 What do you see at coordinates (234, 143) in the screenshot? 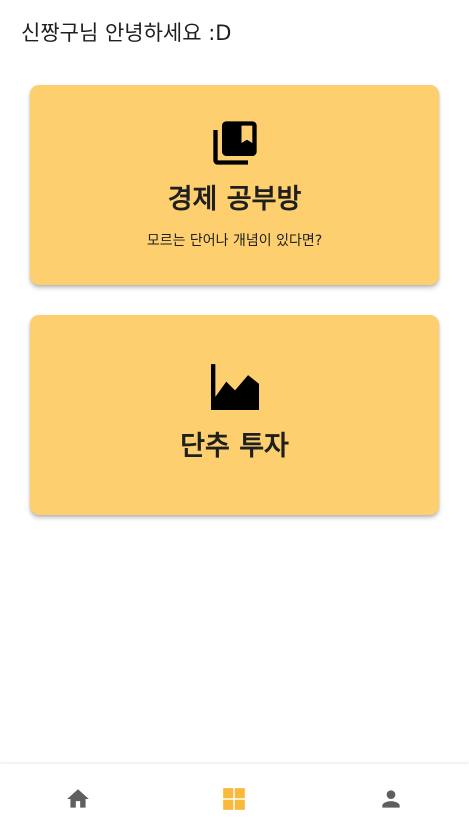
I see `library-books-icon` at bounding box center [234, 143].